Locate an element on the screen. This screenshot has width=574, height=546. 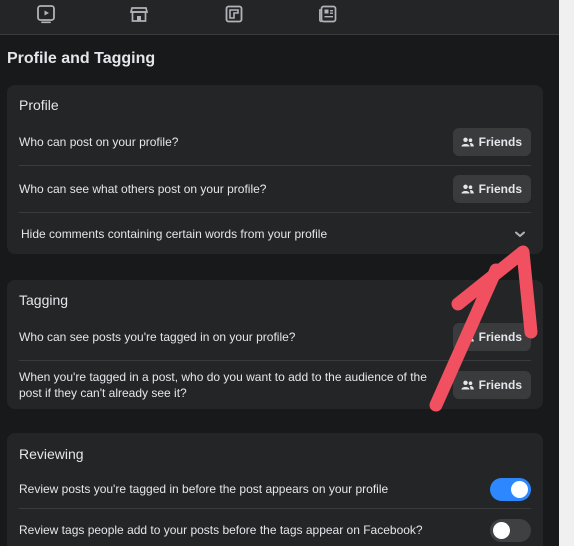
review-tagged-posts-toggle is located at coordinates (510, 489).